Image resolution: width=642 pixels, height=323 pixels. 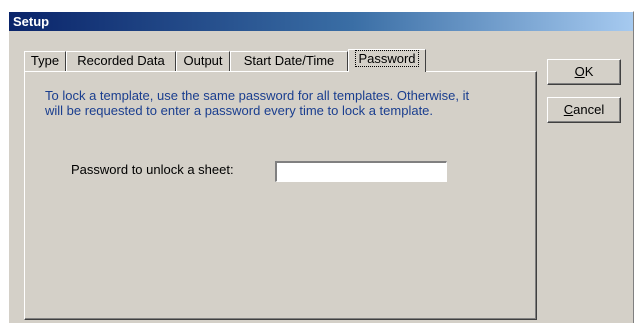 I want to click on tab-label: Type, so click(x=45, y=60).